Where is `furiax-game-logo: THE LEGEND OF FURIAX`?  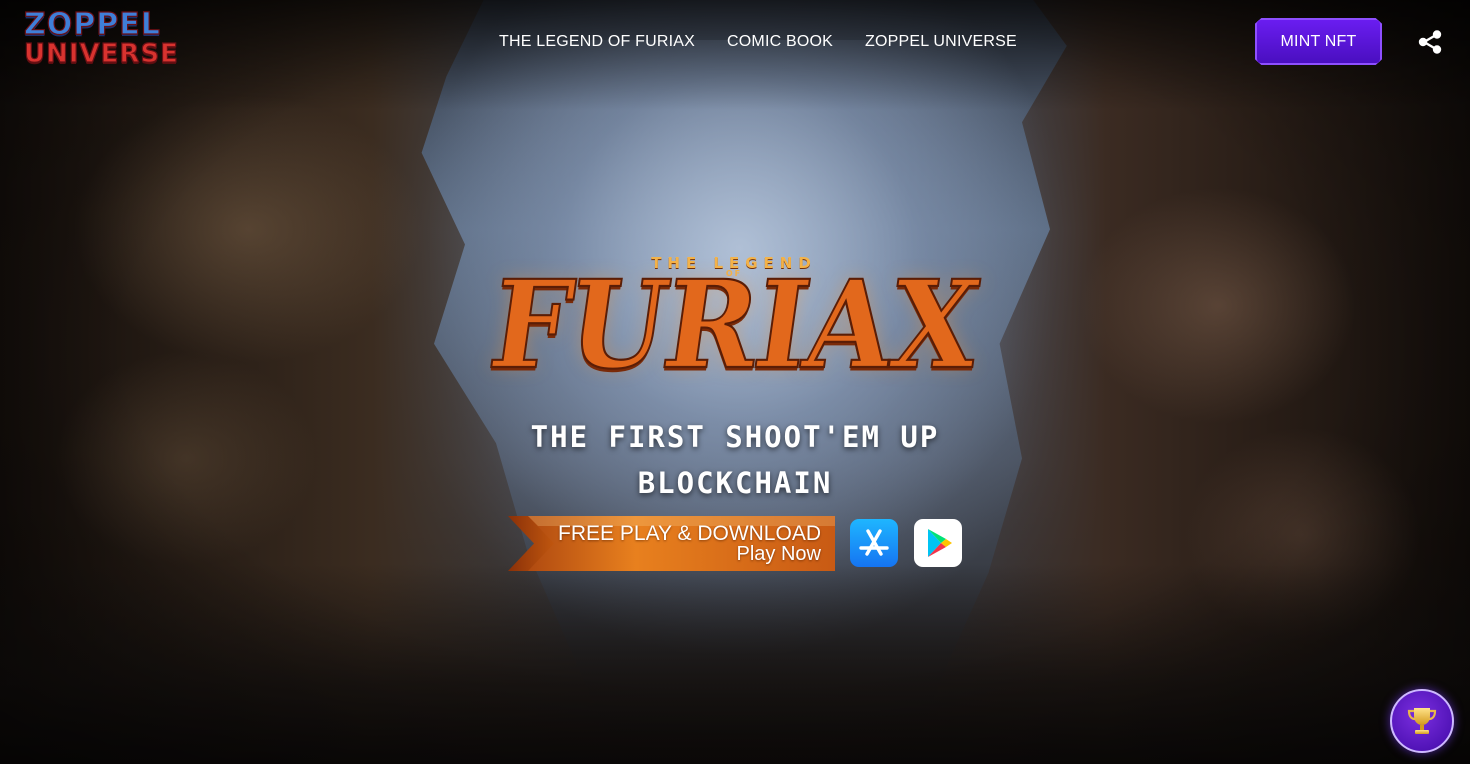 furiax-game-logo: THE LEGEND OF FURIAX is located at coordinates (734, 331).